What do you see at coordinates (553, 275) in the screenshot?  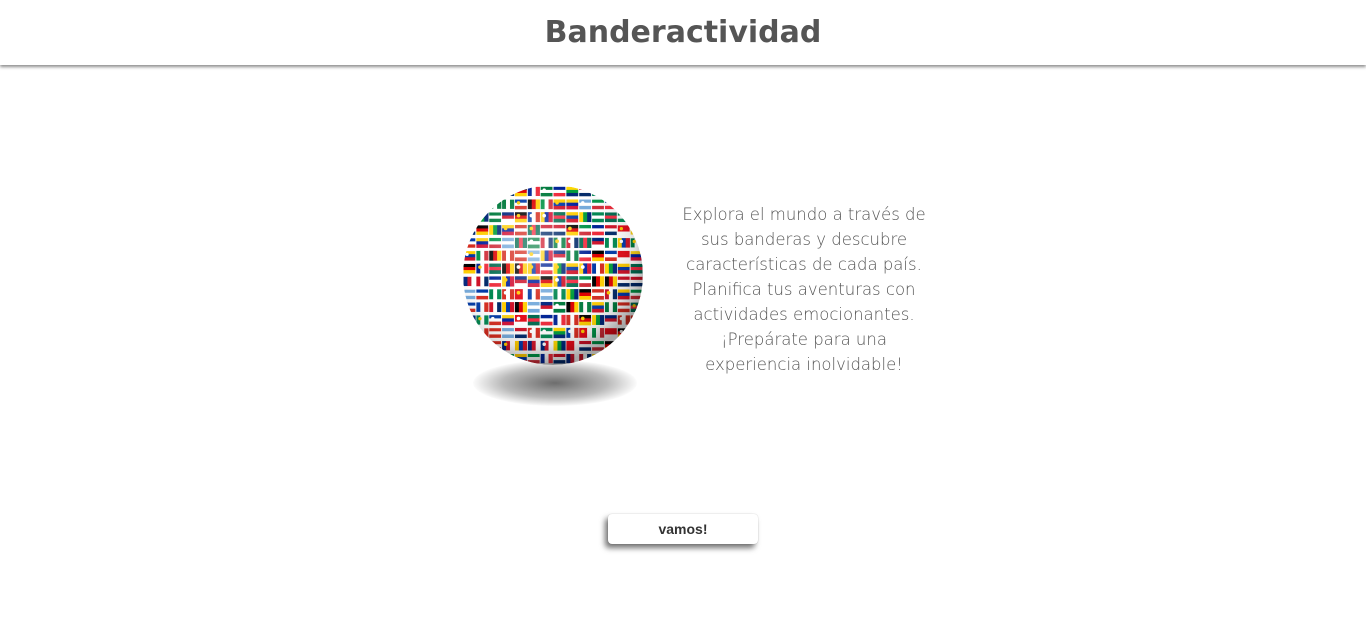 I see `globe-sphere` at bounding box center [553, 275].